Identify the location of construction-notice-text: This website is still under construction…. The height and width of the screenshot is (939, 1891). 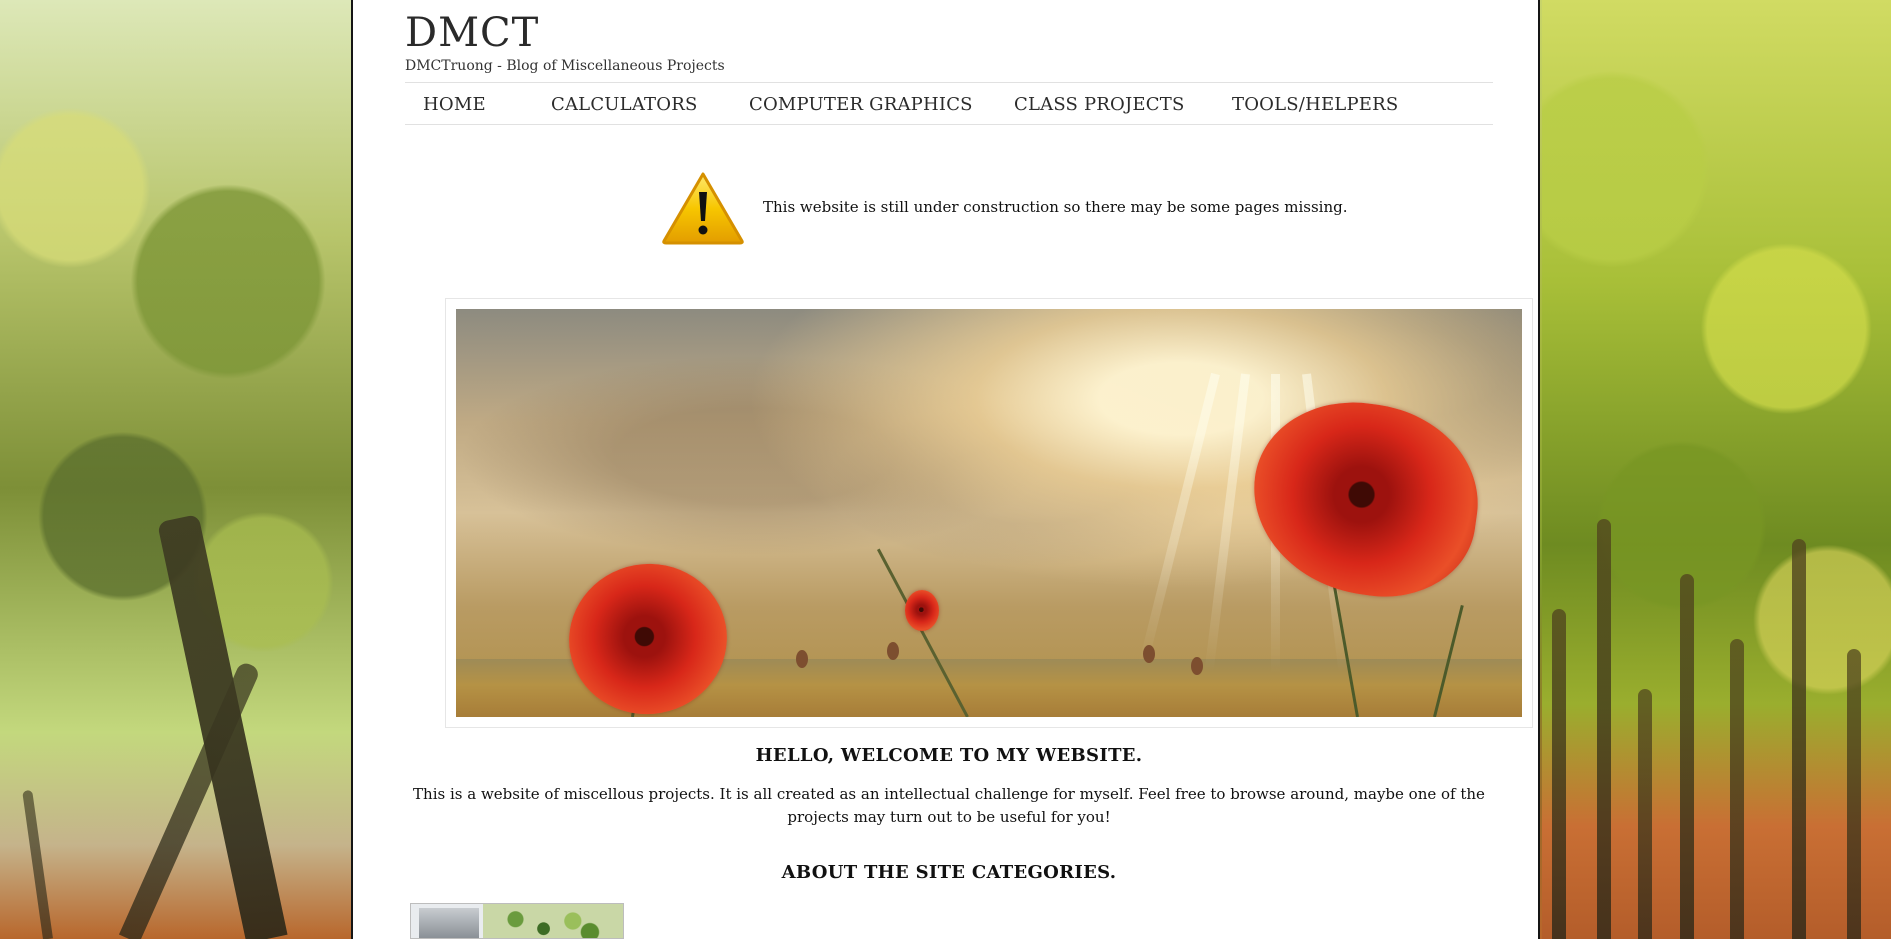
(1055, 207).